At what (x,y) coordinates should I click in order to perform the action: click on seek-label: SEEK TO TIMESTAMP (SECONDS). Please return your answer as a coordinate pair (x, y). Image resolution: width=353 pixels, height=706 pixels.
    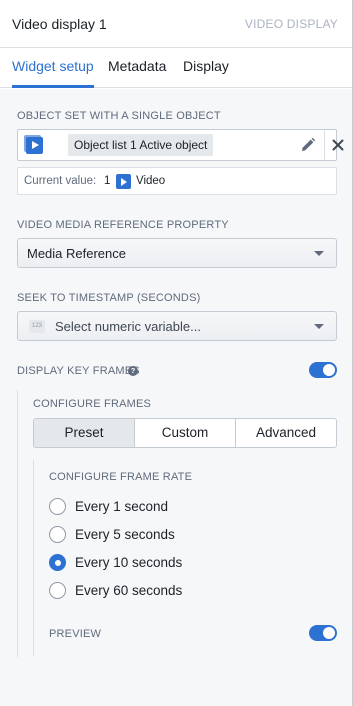
    Looking at the image, I should click on (109, 298).